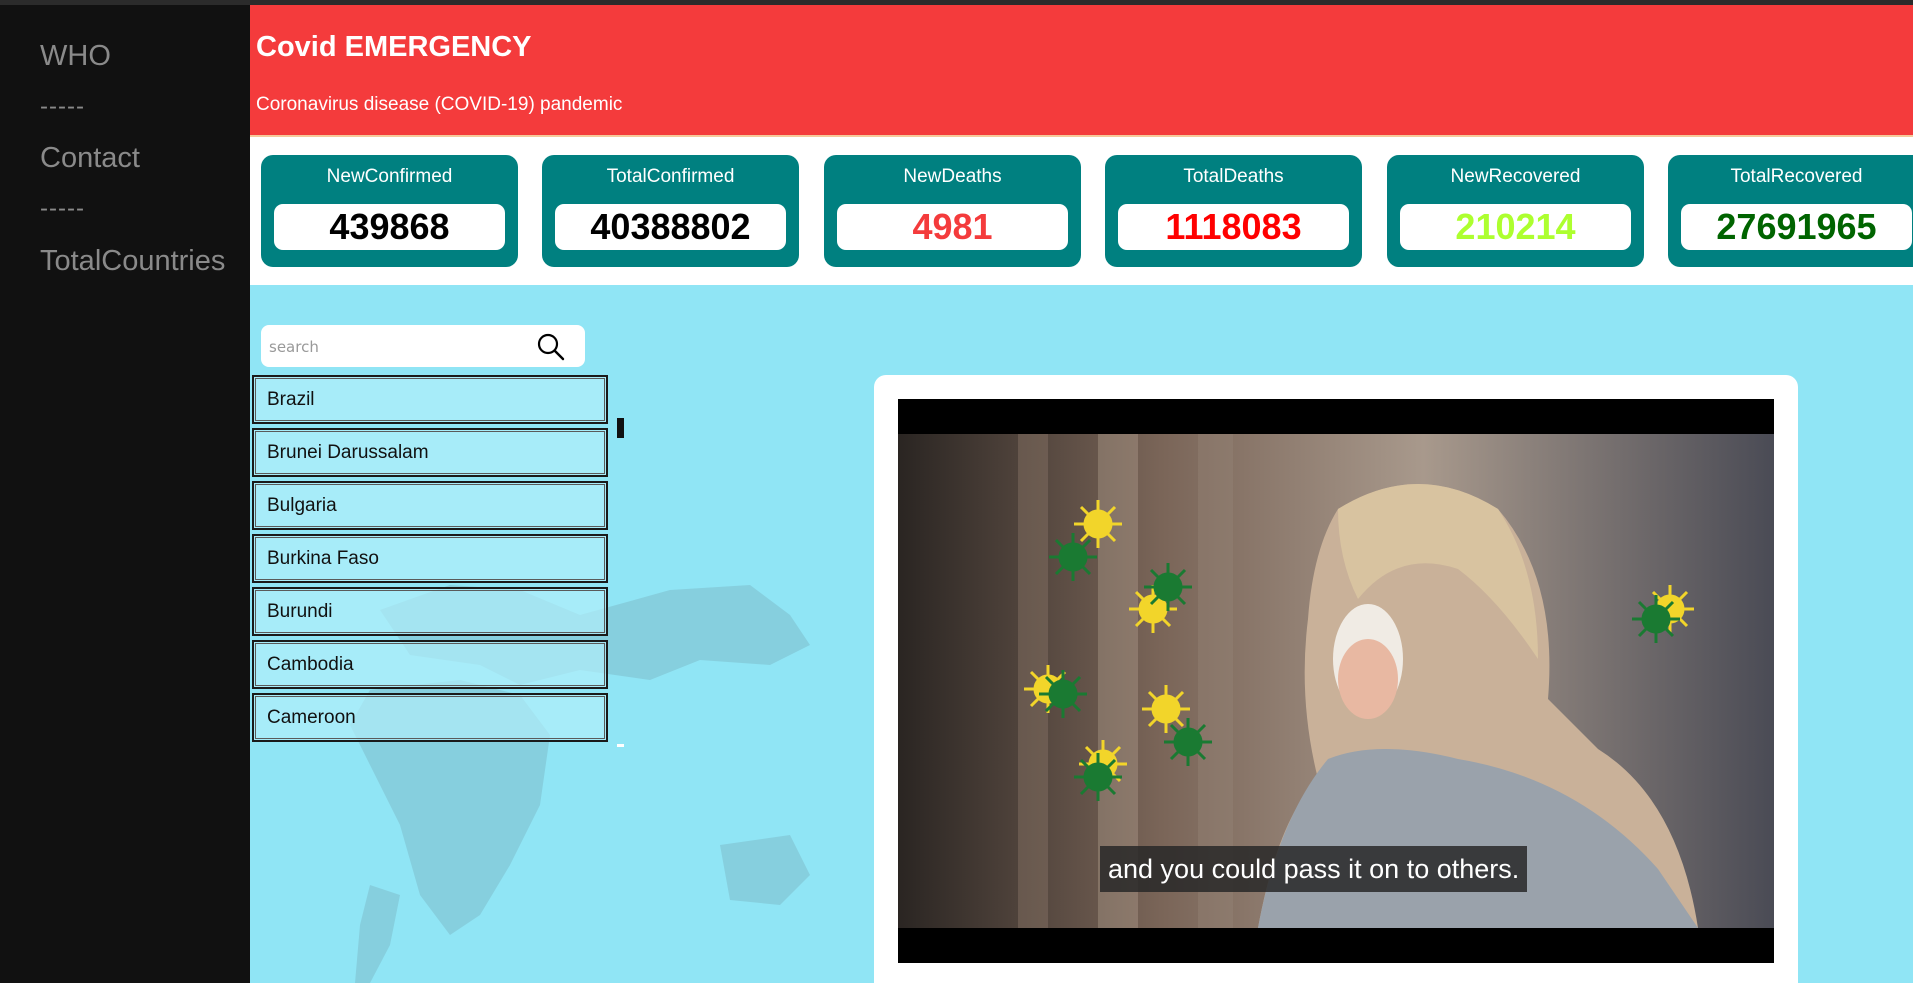 The width and height of the screenshot is (1913, 983). What do you see at coordinates (1796, 176) in the screenshot?
I see `stat-label: TotalRecovered` at bounding box center [1796, 176].